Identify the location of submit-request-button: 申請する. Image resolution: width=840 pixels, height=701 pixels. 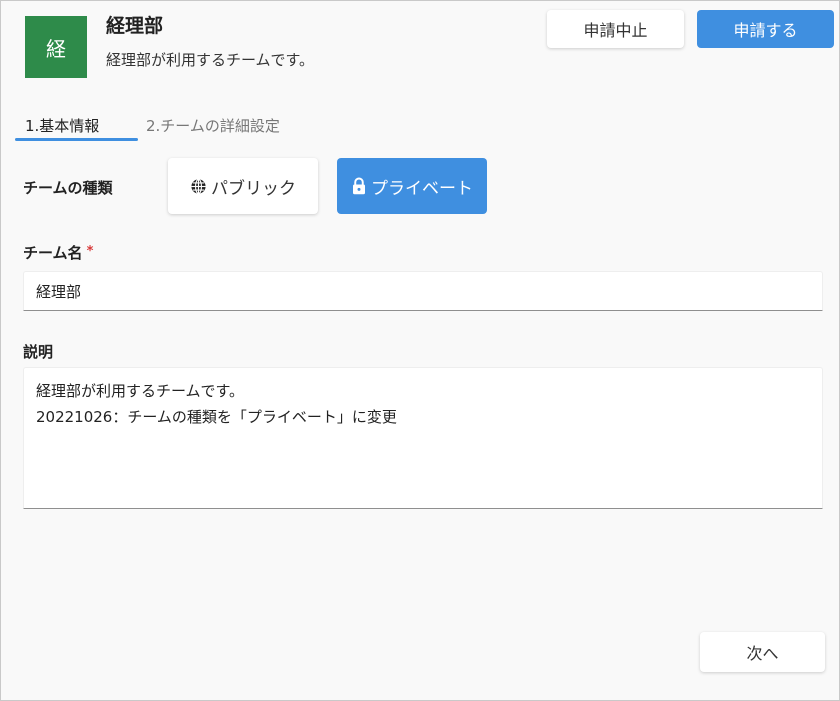
(765, 29).